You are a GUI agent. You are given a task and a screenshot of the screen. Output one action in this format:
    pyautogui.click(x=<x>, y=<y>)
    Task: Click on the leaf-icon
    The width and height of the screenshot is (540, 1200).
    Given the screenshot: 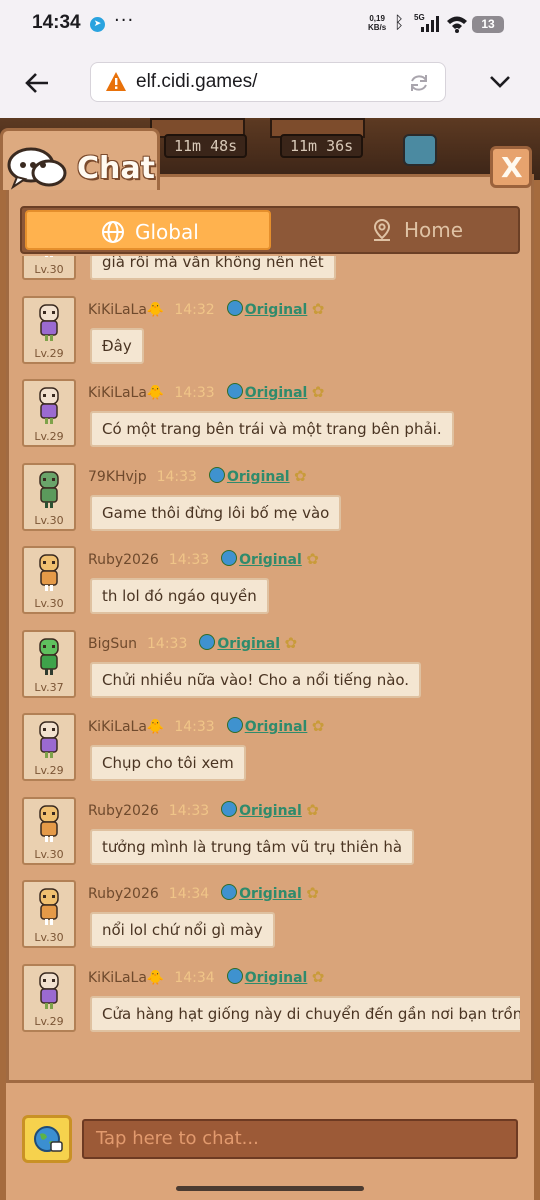 What is the action you would take?
    pyautogui.click(x=420, y=150)
    